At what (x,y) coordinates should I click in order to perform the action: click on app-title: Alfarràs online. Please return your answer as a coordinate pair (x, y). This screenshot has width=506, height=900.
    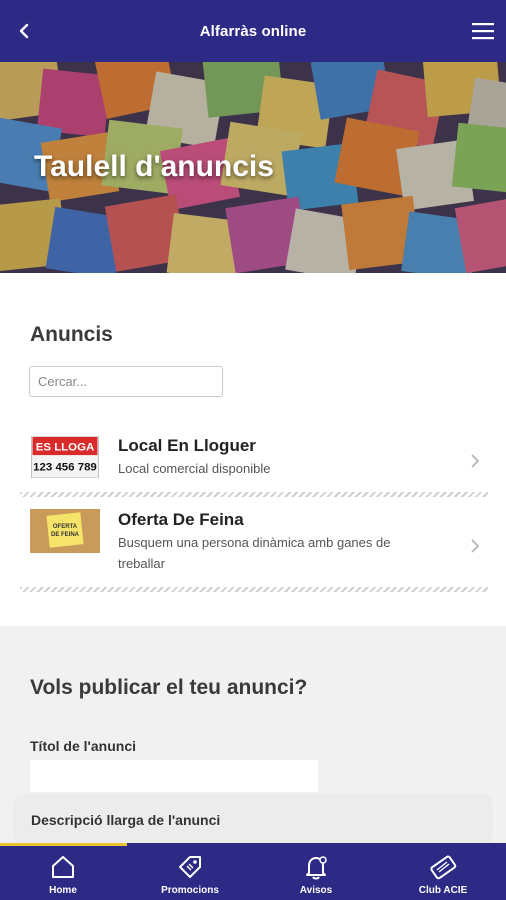
    Looking at the image, I should click on (253, 31).